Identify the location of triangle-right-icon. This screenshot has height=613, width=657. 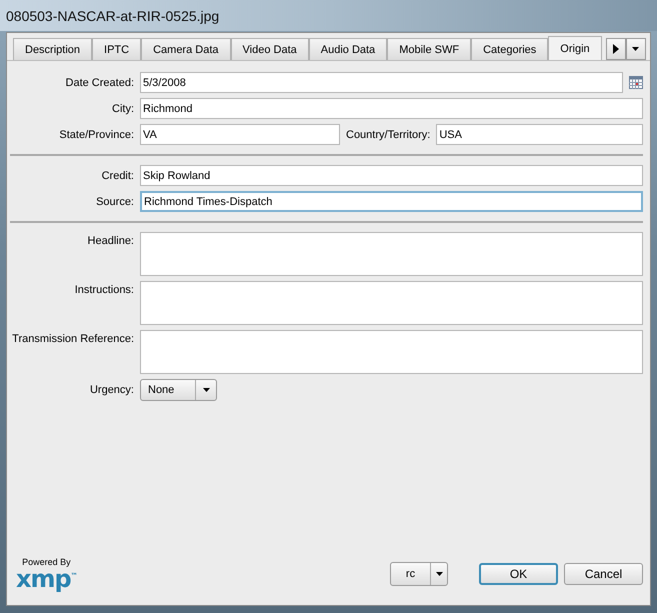
(615, 49).